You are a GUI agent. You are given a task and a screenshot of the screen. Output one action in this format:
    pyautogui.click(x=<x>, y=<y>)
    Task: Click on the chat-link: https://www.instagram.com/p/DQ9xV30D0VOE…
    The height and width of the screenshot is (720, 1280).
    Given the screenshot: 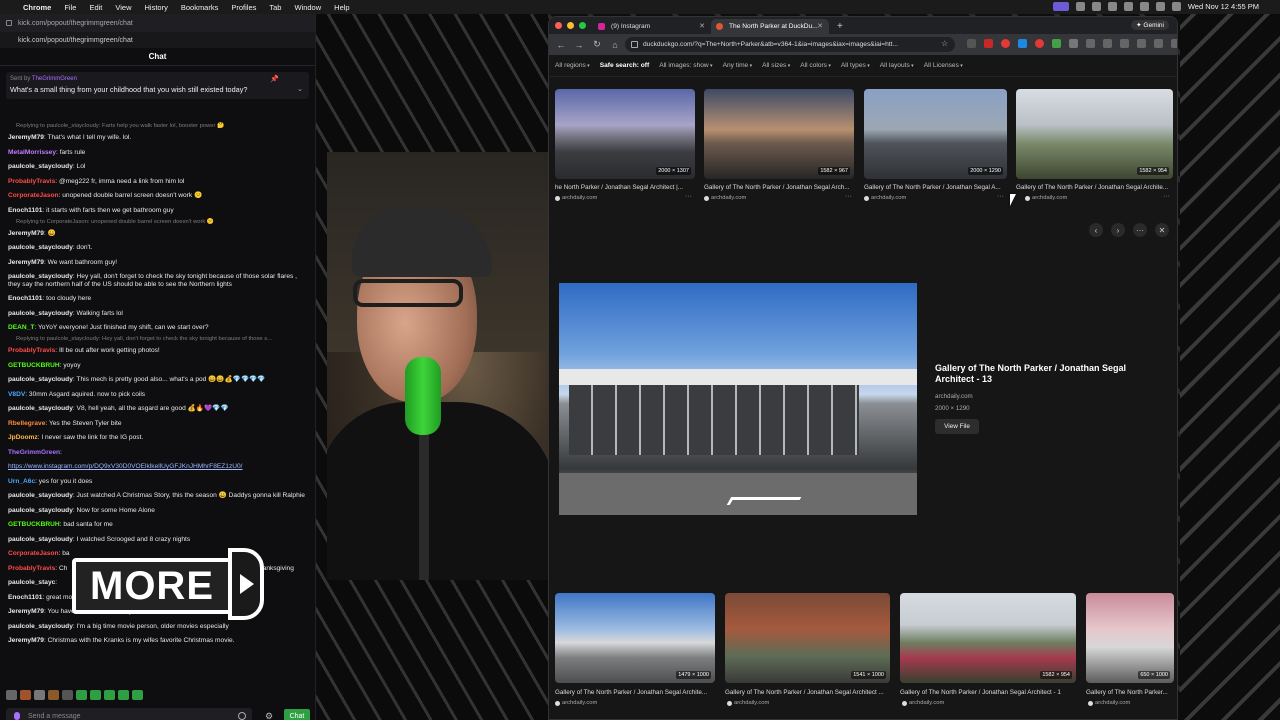 What is the action you would take?
    pyautogui.click(x=125, y=466)
    